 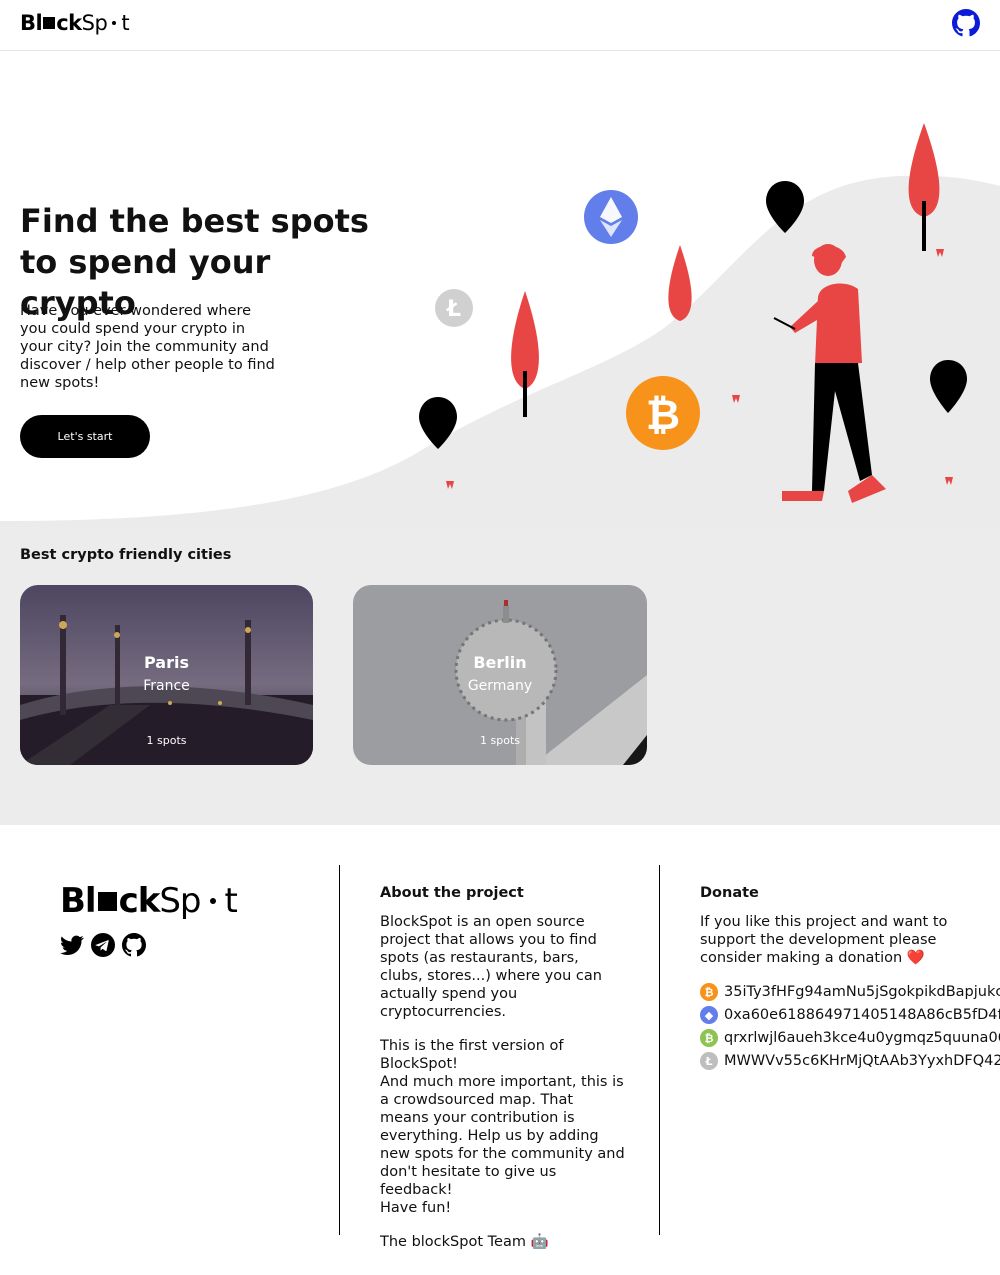 I want to click on bitcoin-cash-icon: ₿, so click(x=709, y=1038).